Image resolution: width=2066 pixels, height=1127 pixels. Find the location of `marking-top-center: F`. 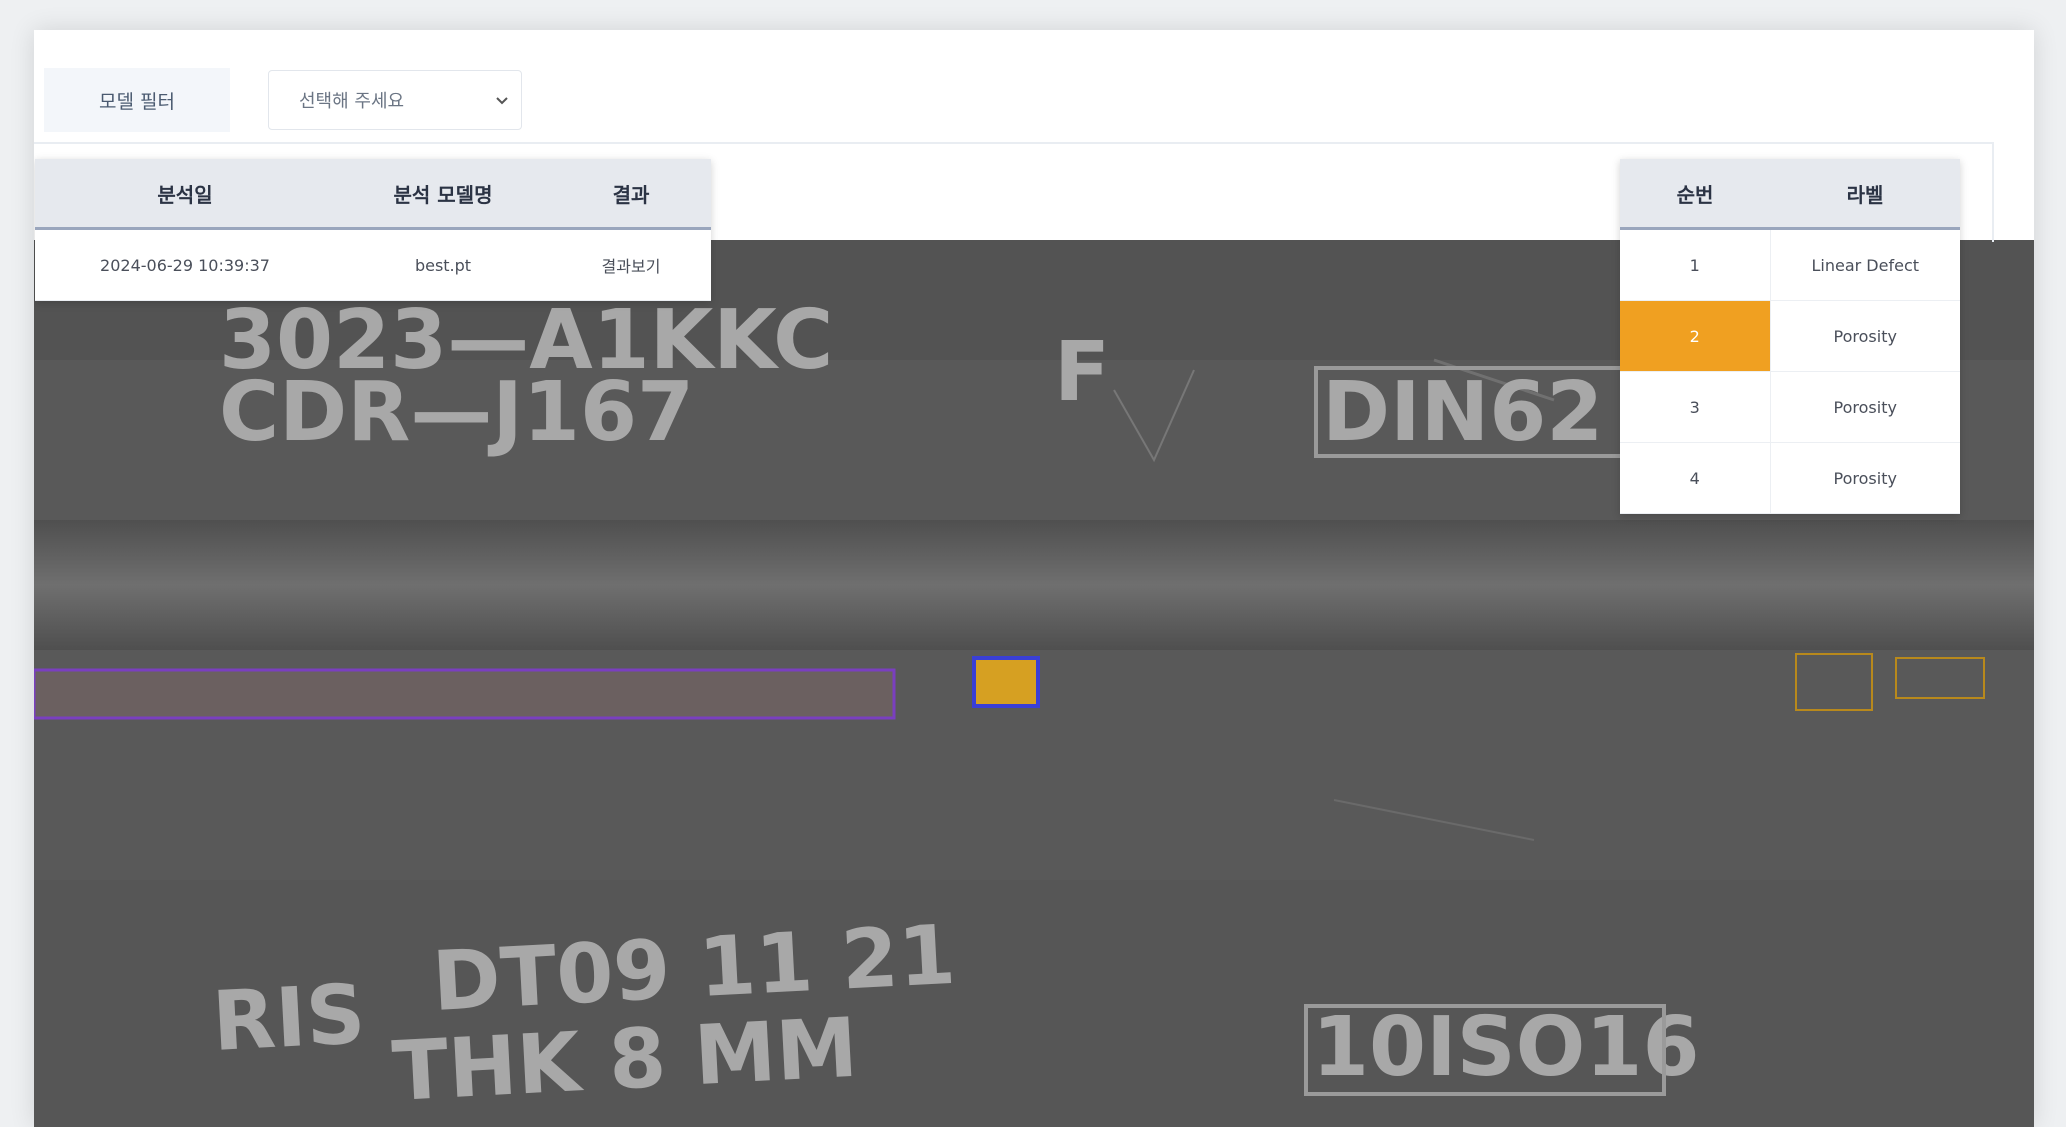

marking-top-center: F is located at coordinates (1082, 372).